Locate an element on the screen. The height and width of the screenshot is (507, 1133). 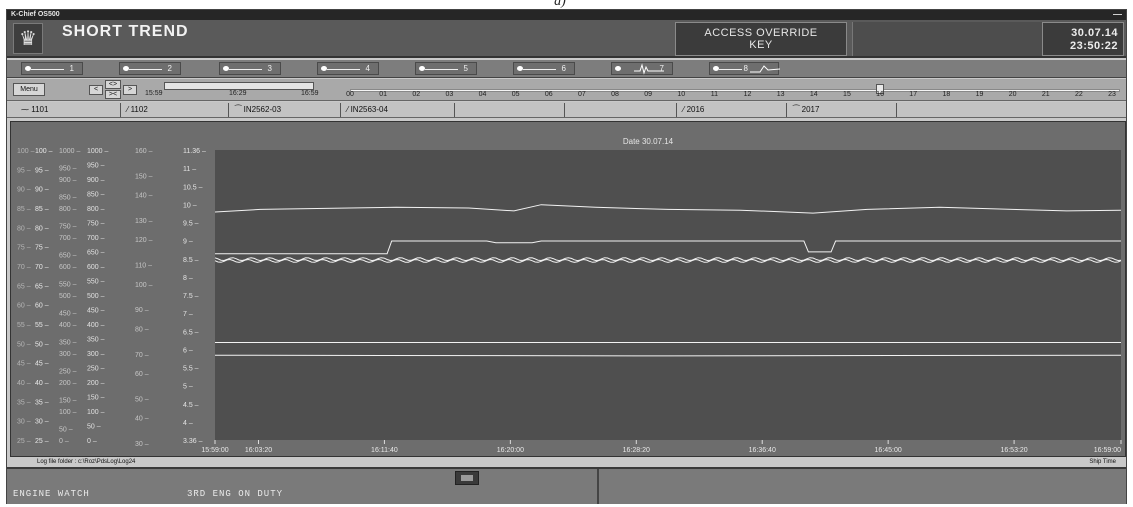
chart-title: Date 30.07.14 is located at coordinates (648, 141).